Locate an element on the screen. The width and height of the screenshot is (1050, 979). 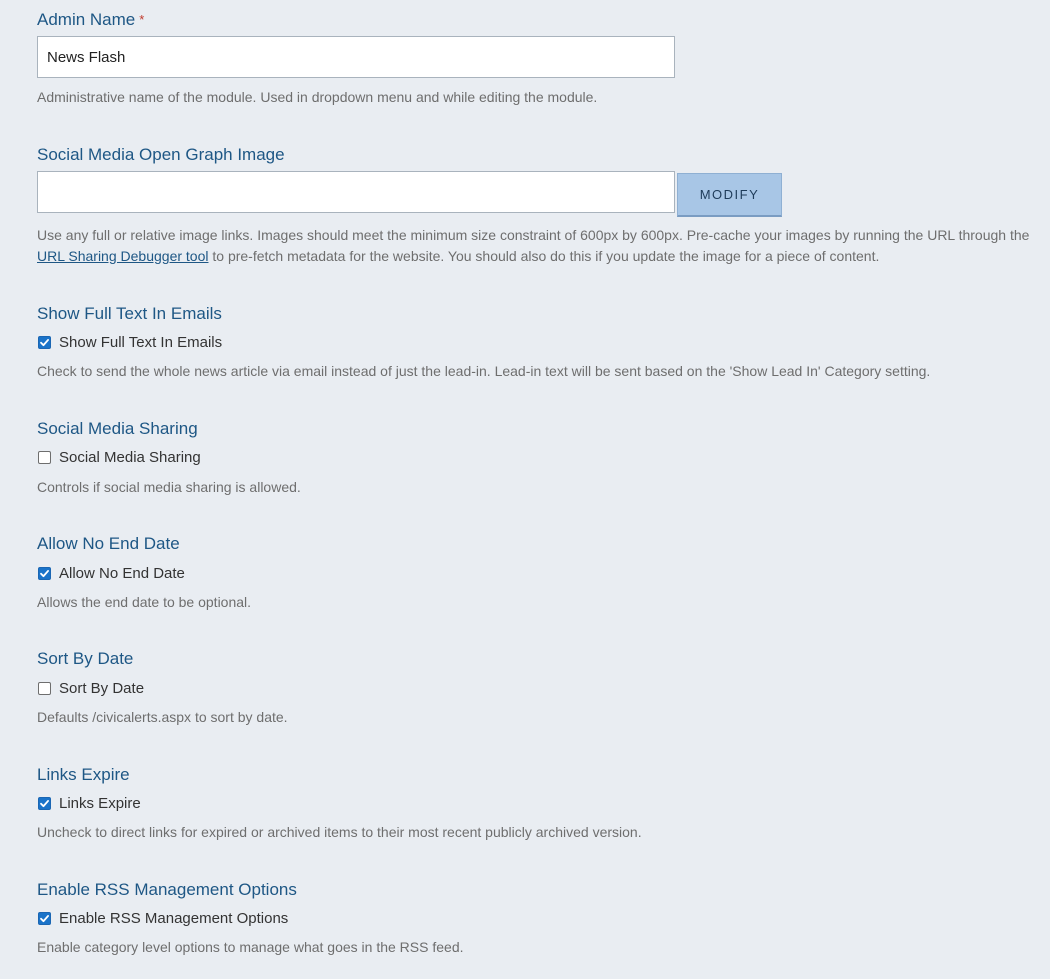
setting-checkbox-row: Enable RSS Management Options is located at coordinates (162, 918).